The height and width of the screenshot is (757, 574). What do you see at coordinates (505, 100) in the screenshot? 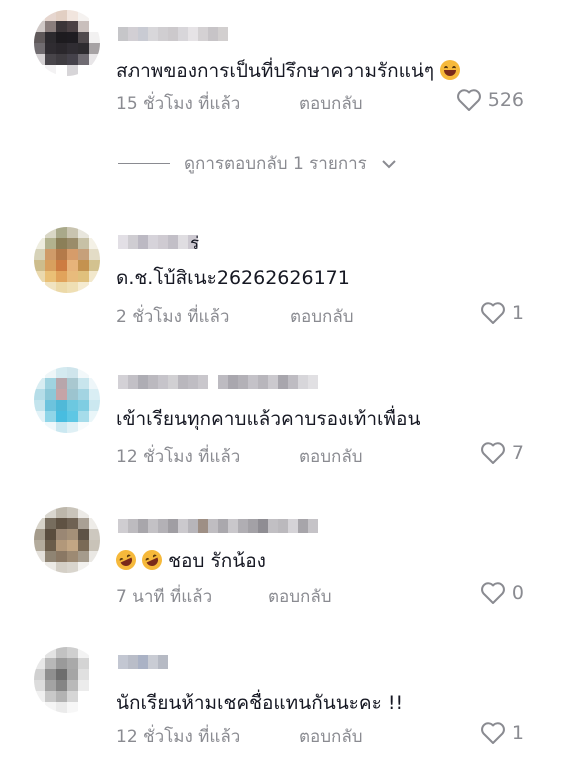
I see `like-count: 526` at bounding box center [505, 100].